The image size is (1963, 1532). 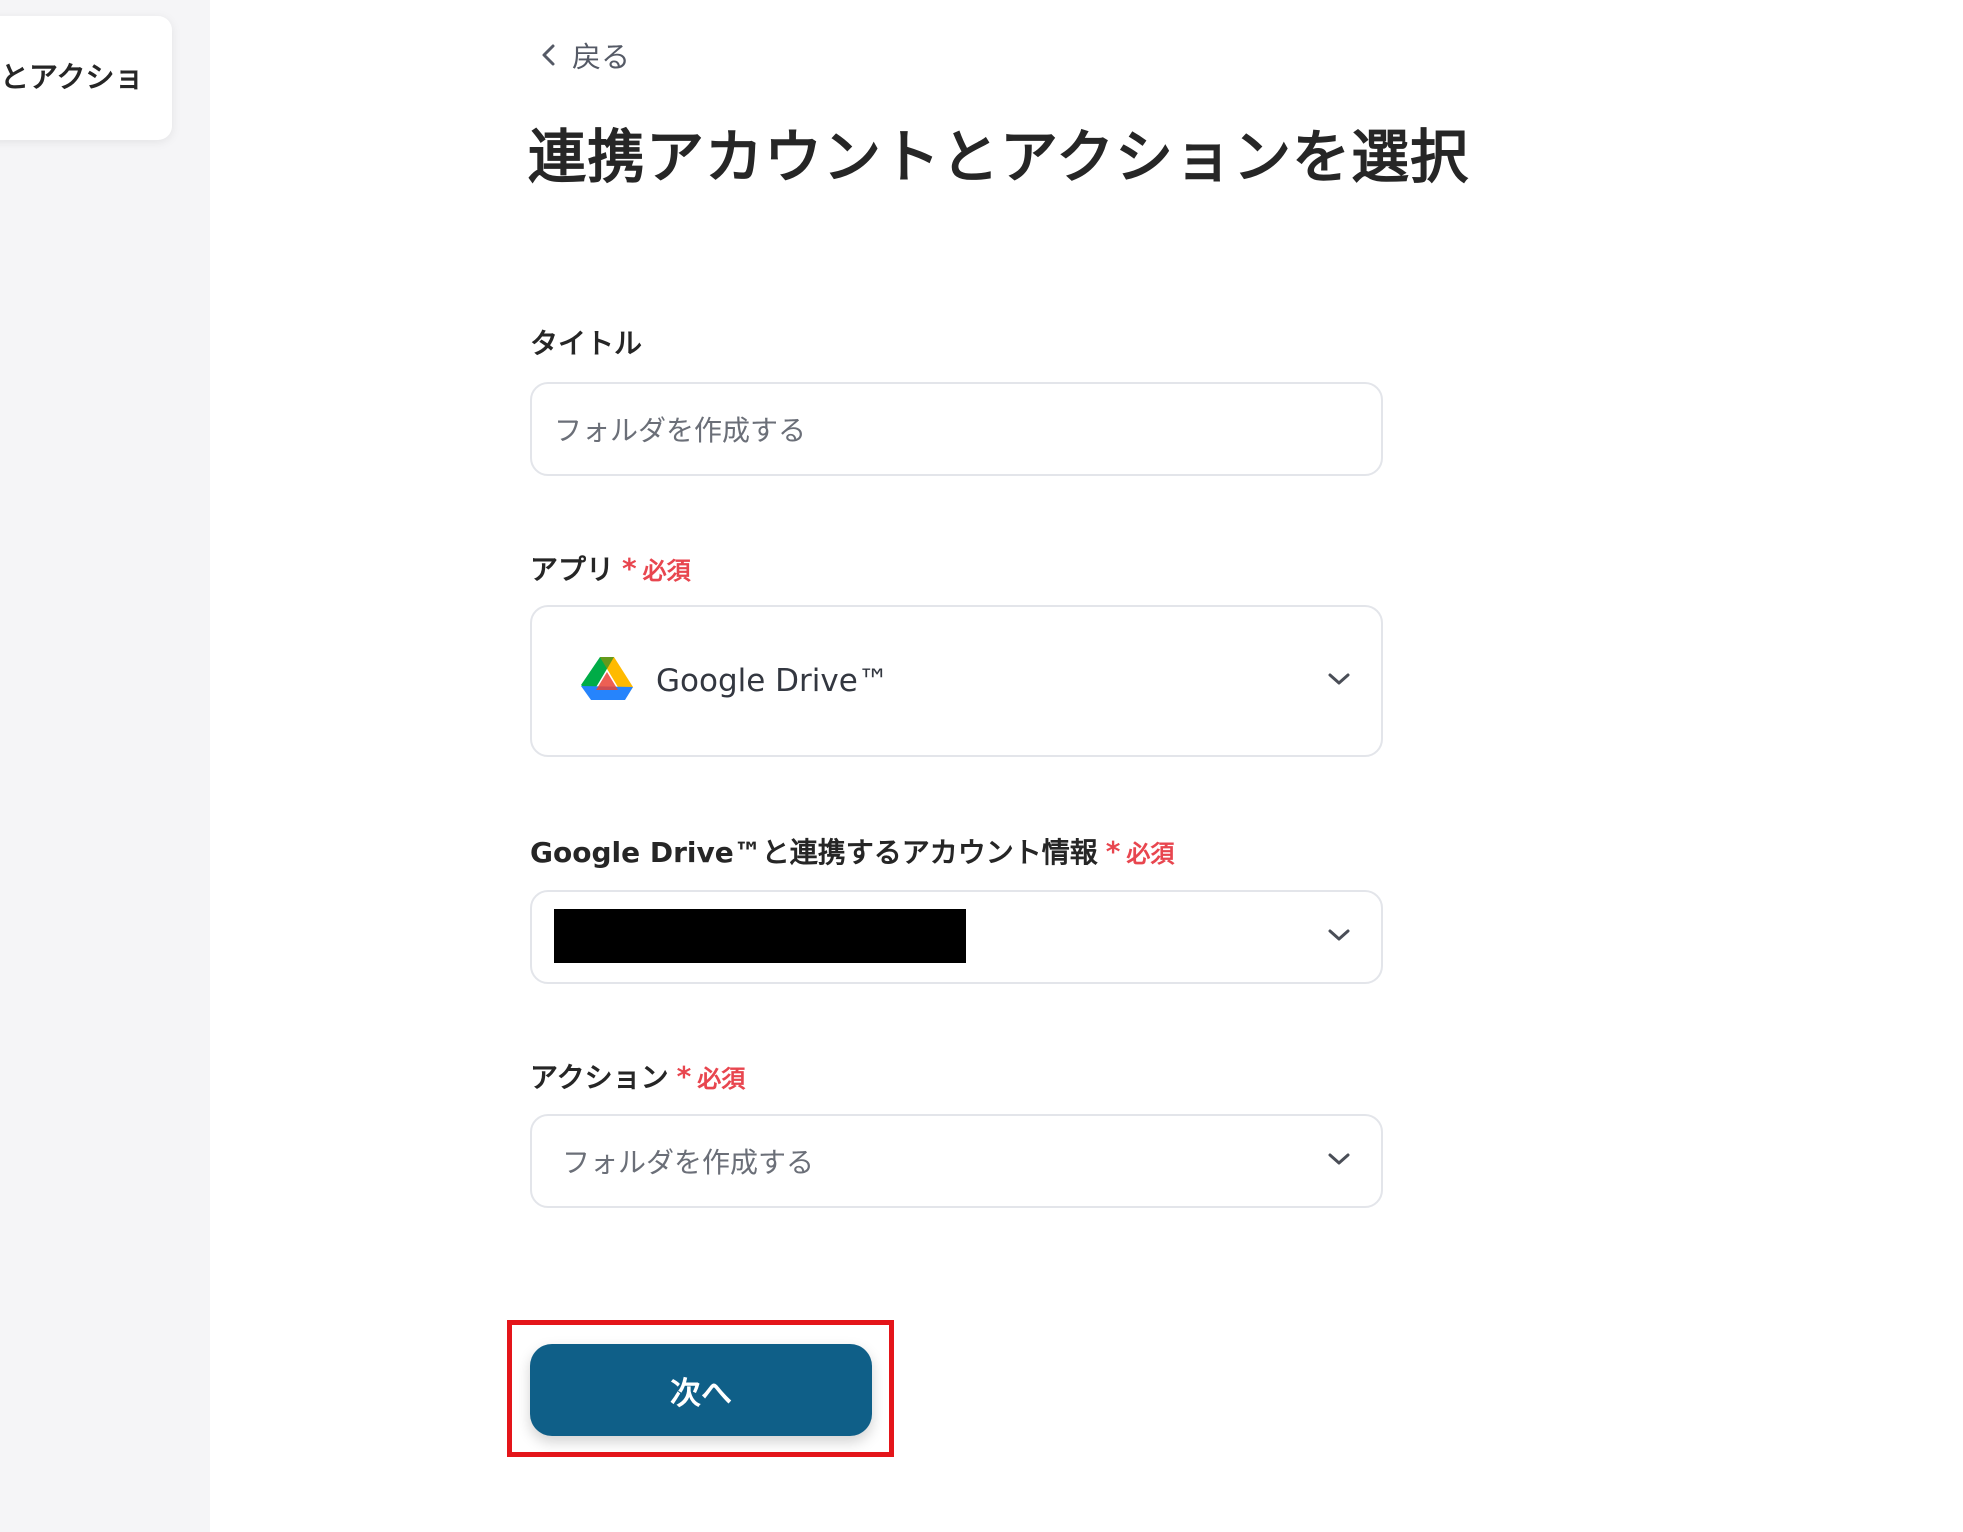 What do you see at coordinates (601, 57) in the screenshot?
I see `back-label: 戻る` at bounding box center [601, 57].